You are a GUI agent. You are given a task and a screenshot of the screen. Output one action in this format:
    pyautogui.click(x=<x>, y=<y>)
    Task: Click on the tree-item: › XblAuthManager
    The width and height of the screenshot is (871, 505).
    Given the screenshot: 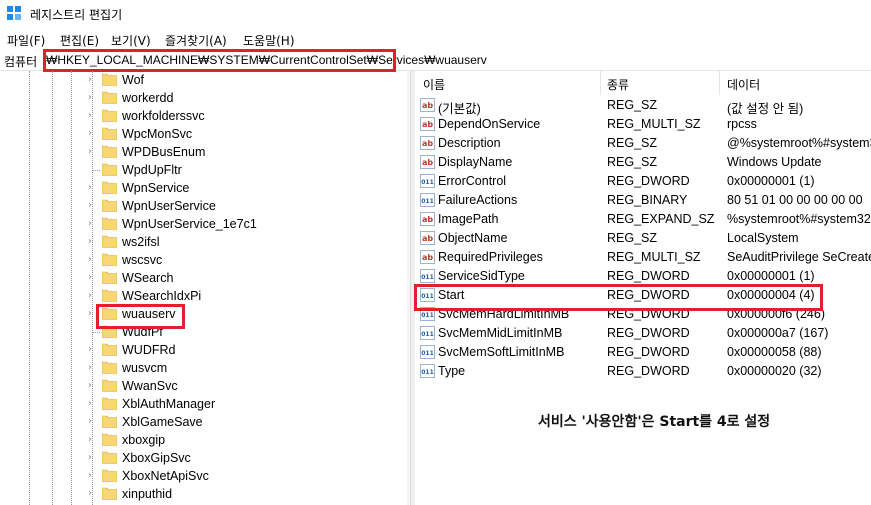 What is the action you would take?
    pyautogui.click(x=203, y=404)
    